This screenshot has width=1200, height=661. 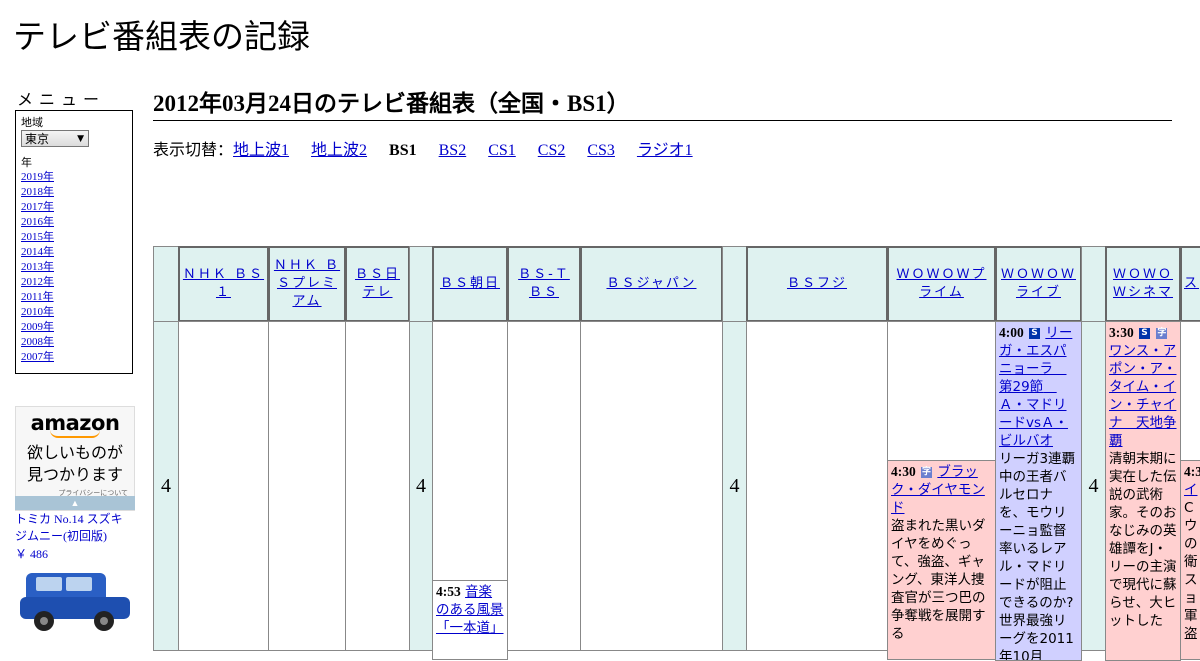 What do you see at coordinates (470, 620) in the screenshot?
I see `program-cell: 4:53 音楽のある風景「一本道」` at bounding box center [470, 620].